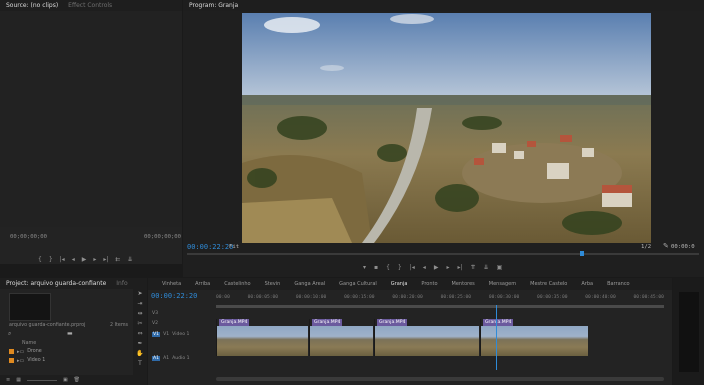  I want to click on hand-tool-icon: ✋, so click(140, 354).